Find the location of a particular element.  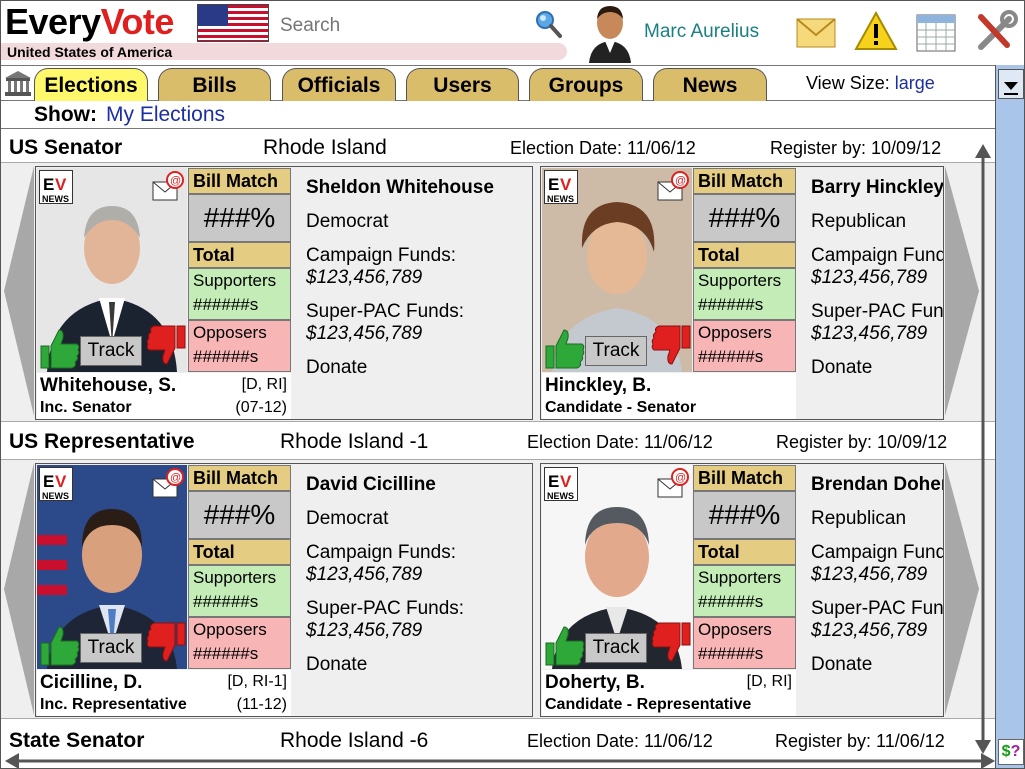

tab-officials: Officials is located at coordinates (339, 84).